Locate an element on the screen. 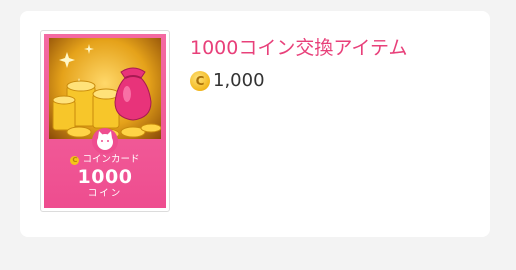 The height and width of the screenshot is (270, 516). card-unit: コイン is located at coordinates (105, 193).